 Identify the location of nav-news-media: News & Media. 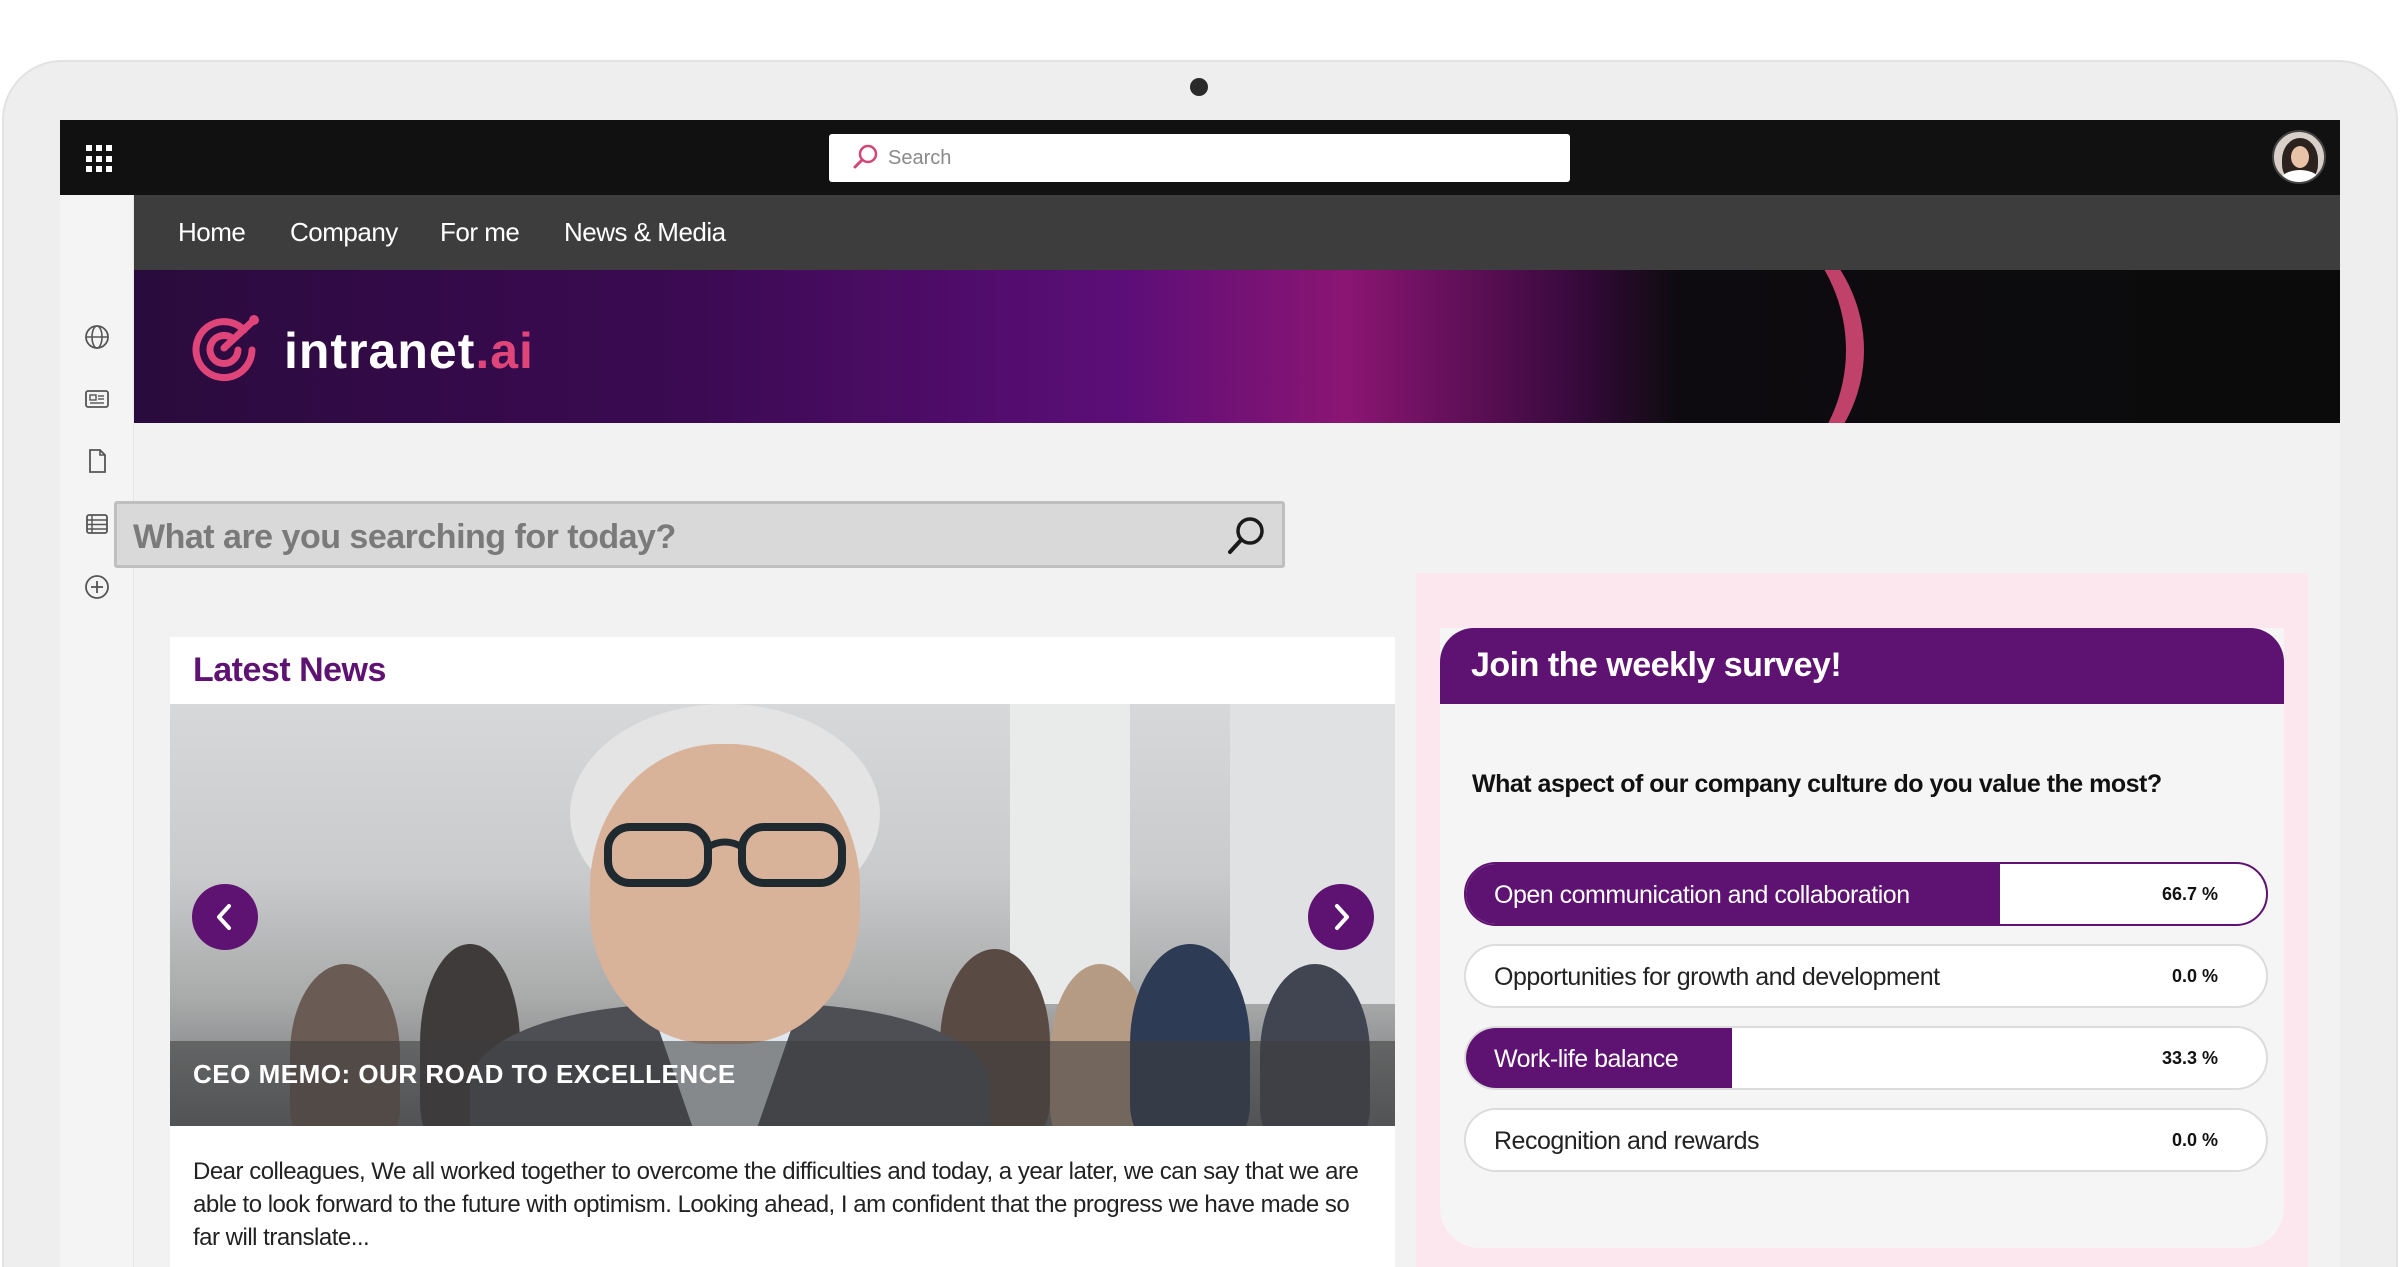
(645, 232).